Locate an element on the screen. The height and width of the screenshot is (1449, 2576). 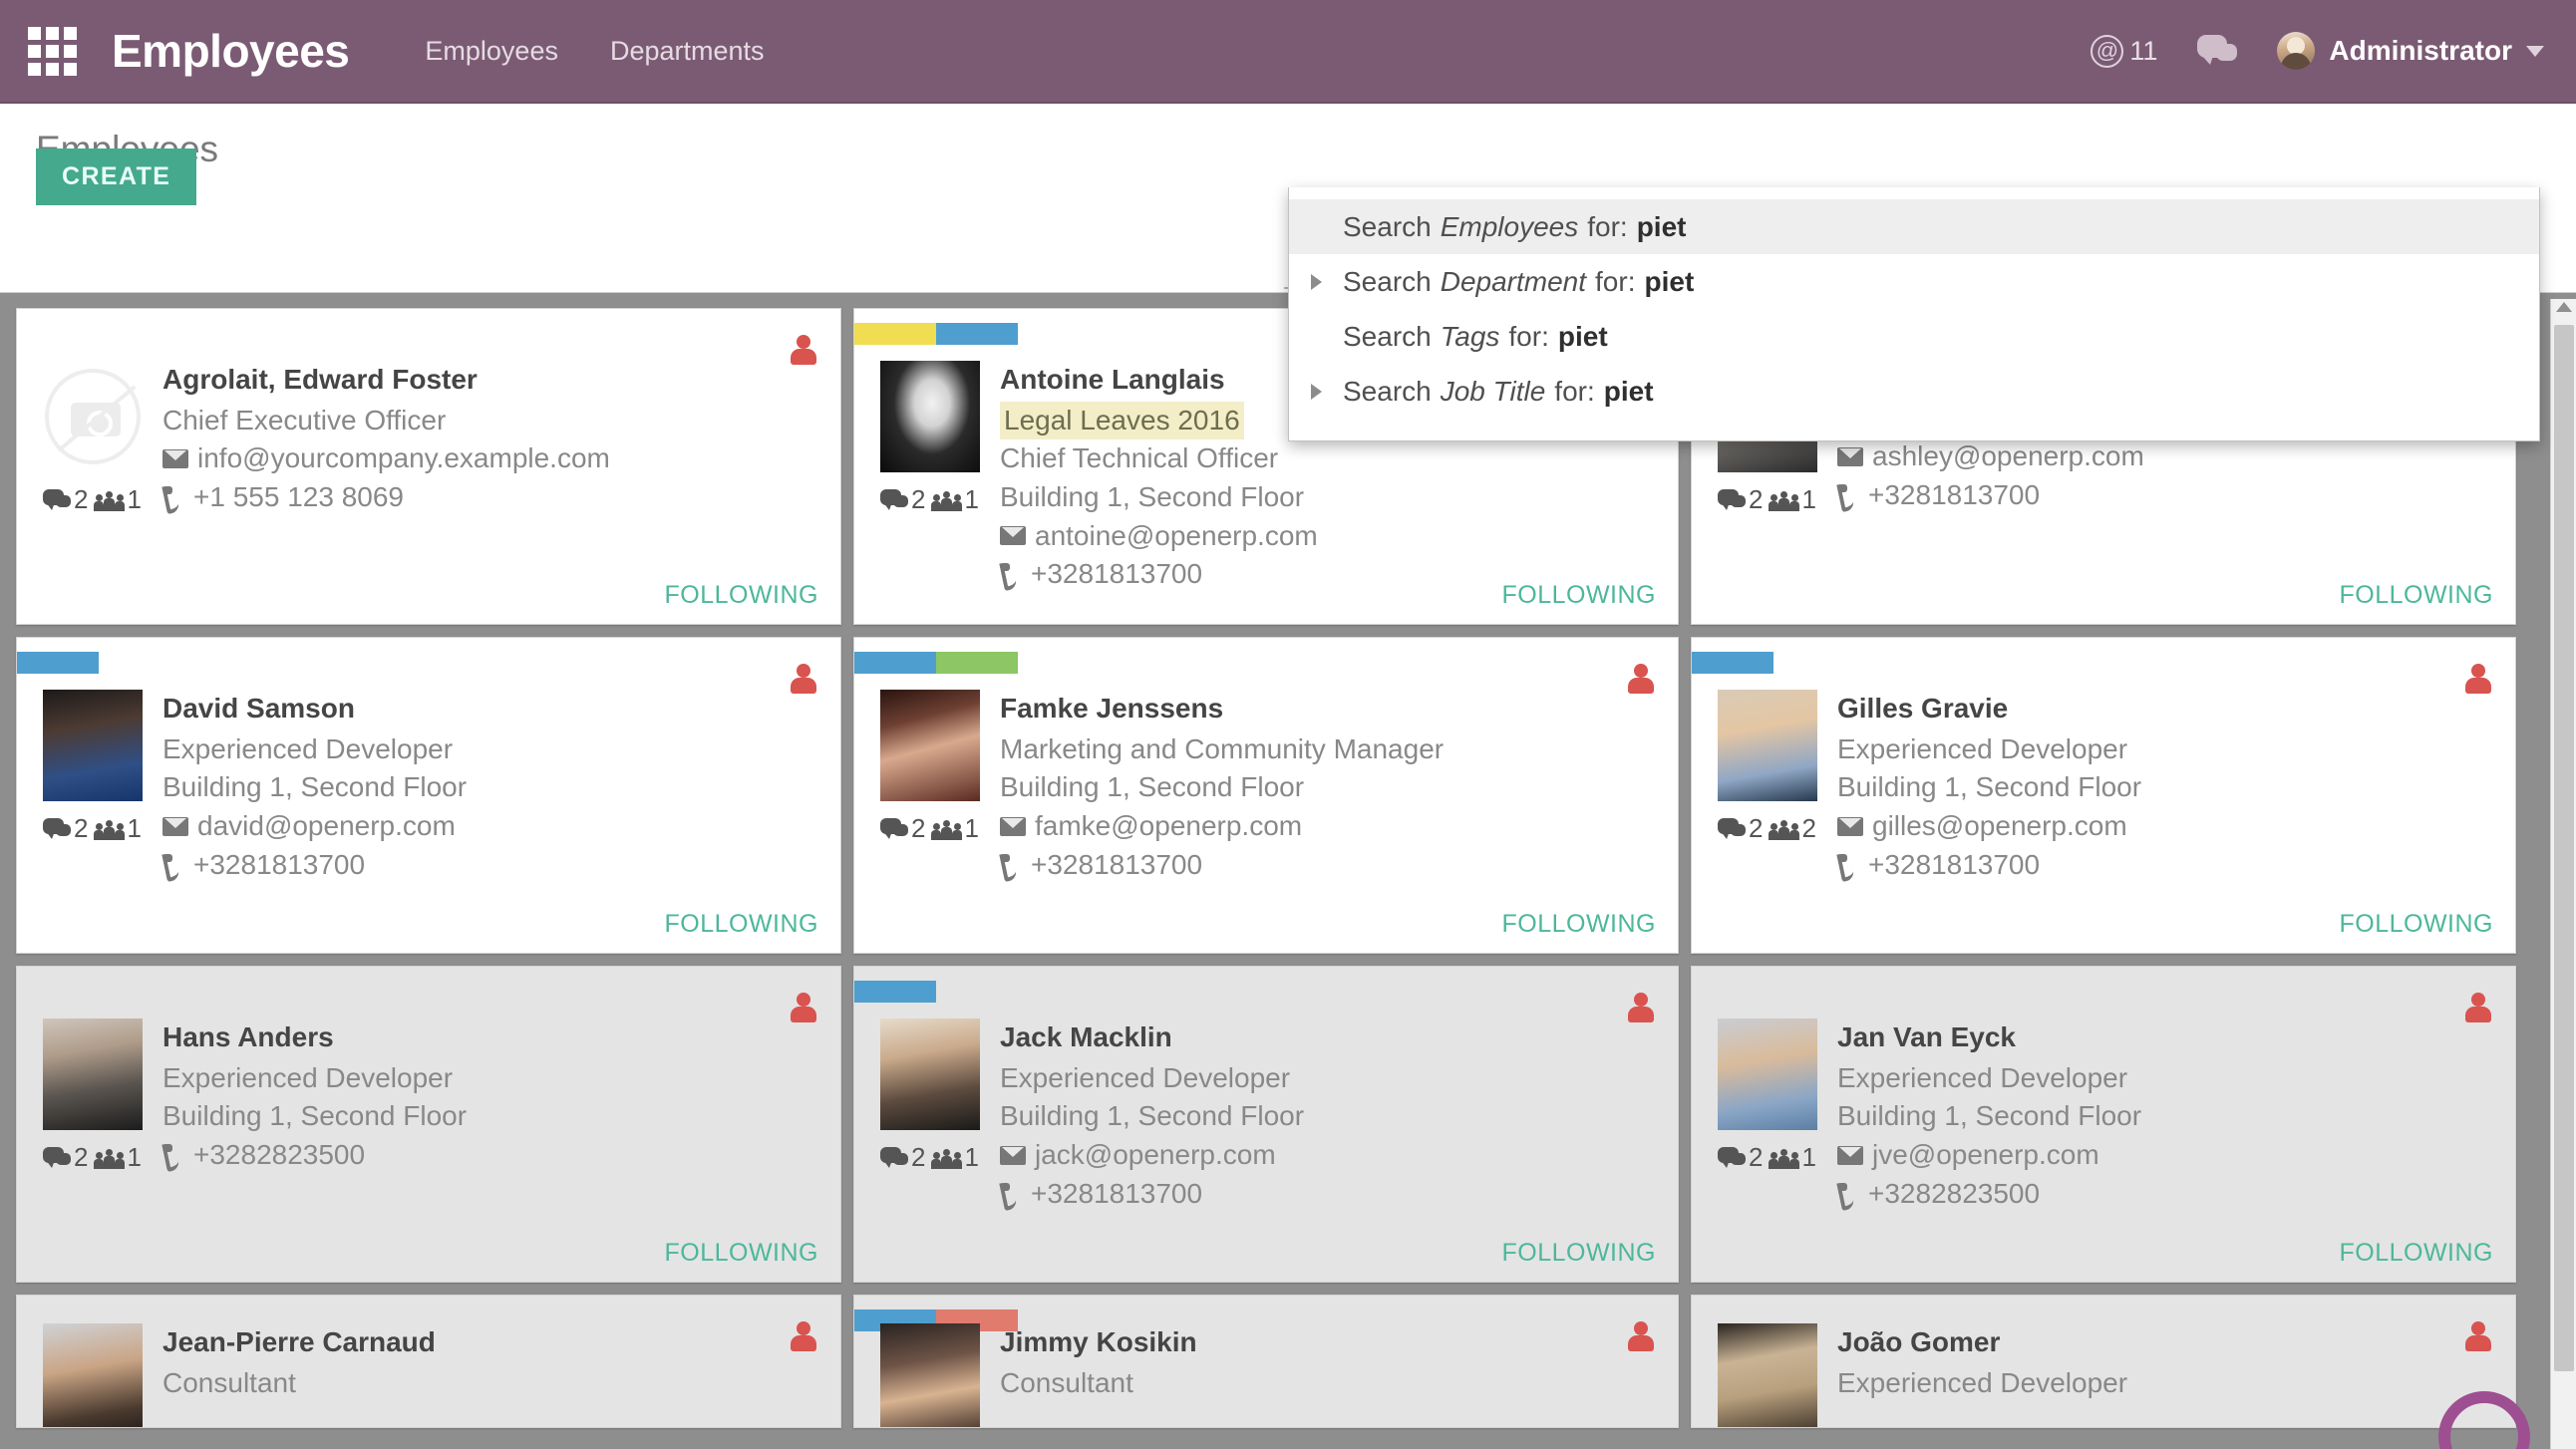
search-suggestion-tags: Search Tags for: piet is located at coordinates (1914, 336).